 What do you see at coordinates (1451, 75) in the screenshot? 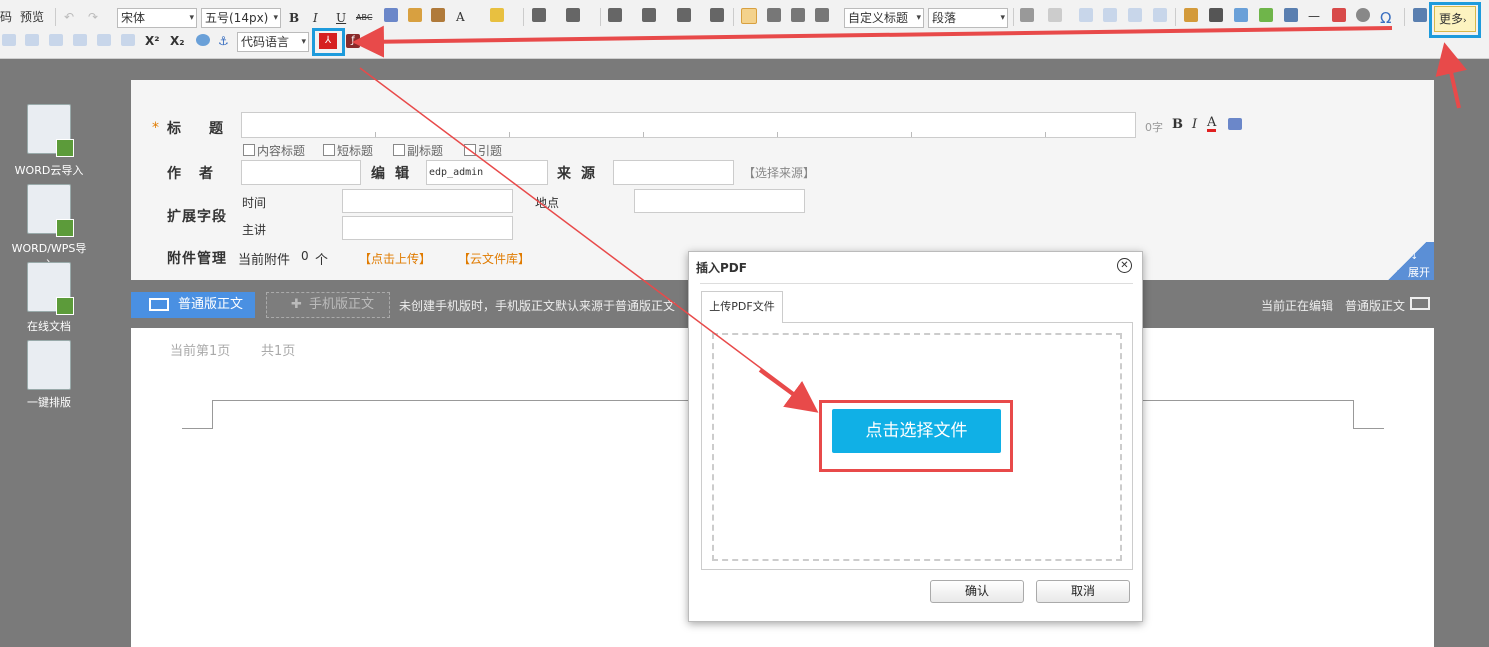
I see `arrow-to-more` at bounding box center [1451, 75].